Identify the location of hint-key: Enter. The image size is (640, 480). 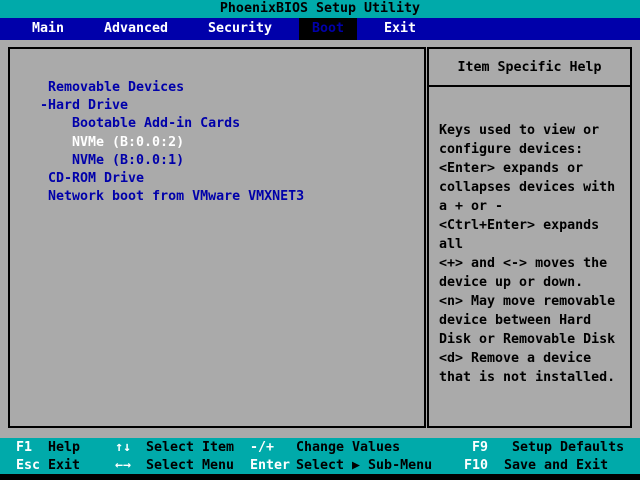
(270, 465).